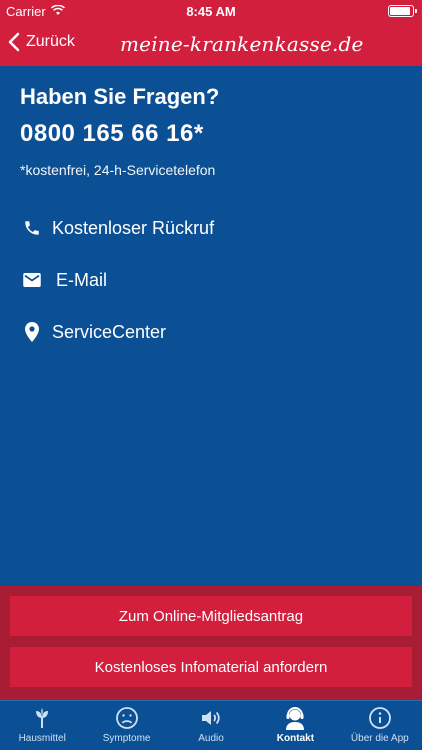 This screenshot has height=750, width=422. Describe the element at coordinates (211, 718) in the screenshot. I see `speaker-icon` at that location.